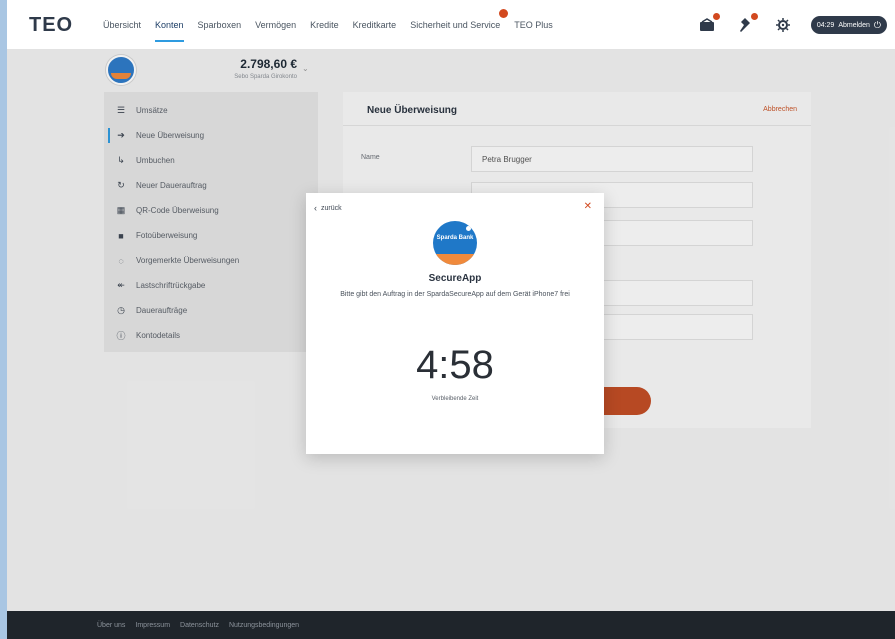  I want to click on pin-badge, so click(754, 16).